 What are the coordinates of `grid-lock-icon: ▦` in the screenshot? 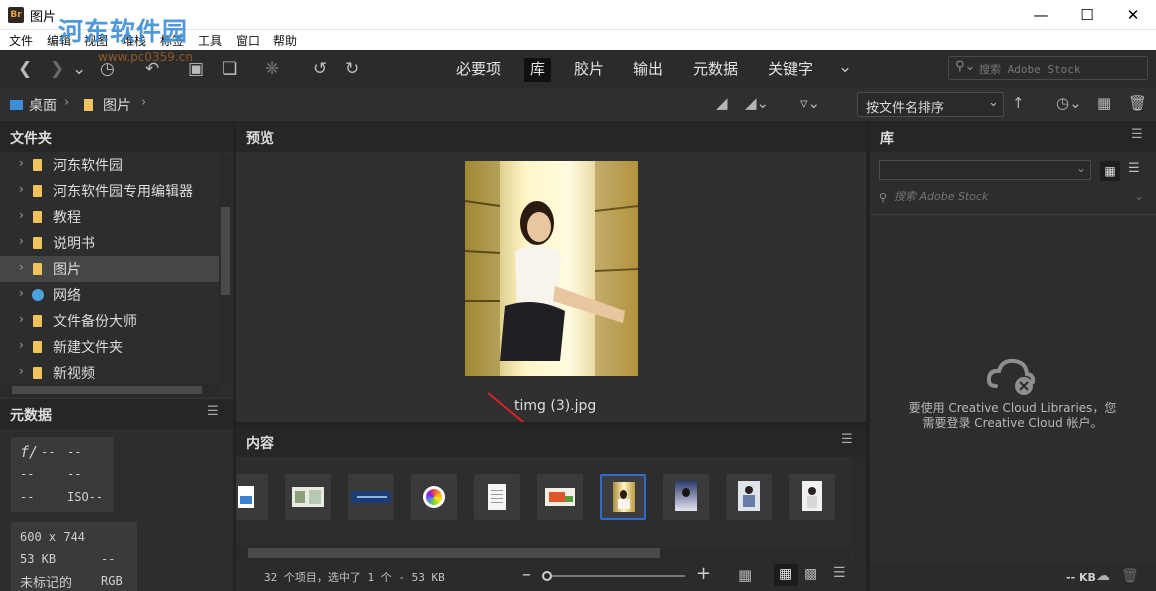 It's located at (745, 575).